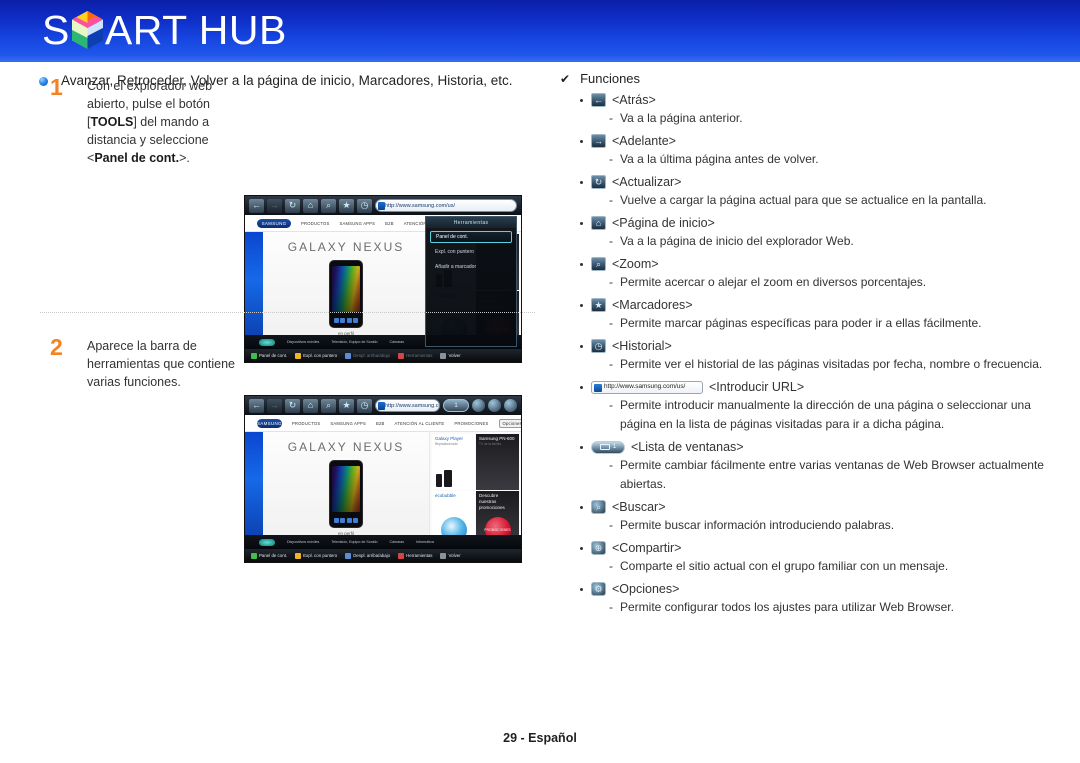  I want to click on samsung-logo: SAMSUNG, so click(274, 223).